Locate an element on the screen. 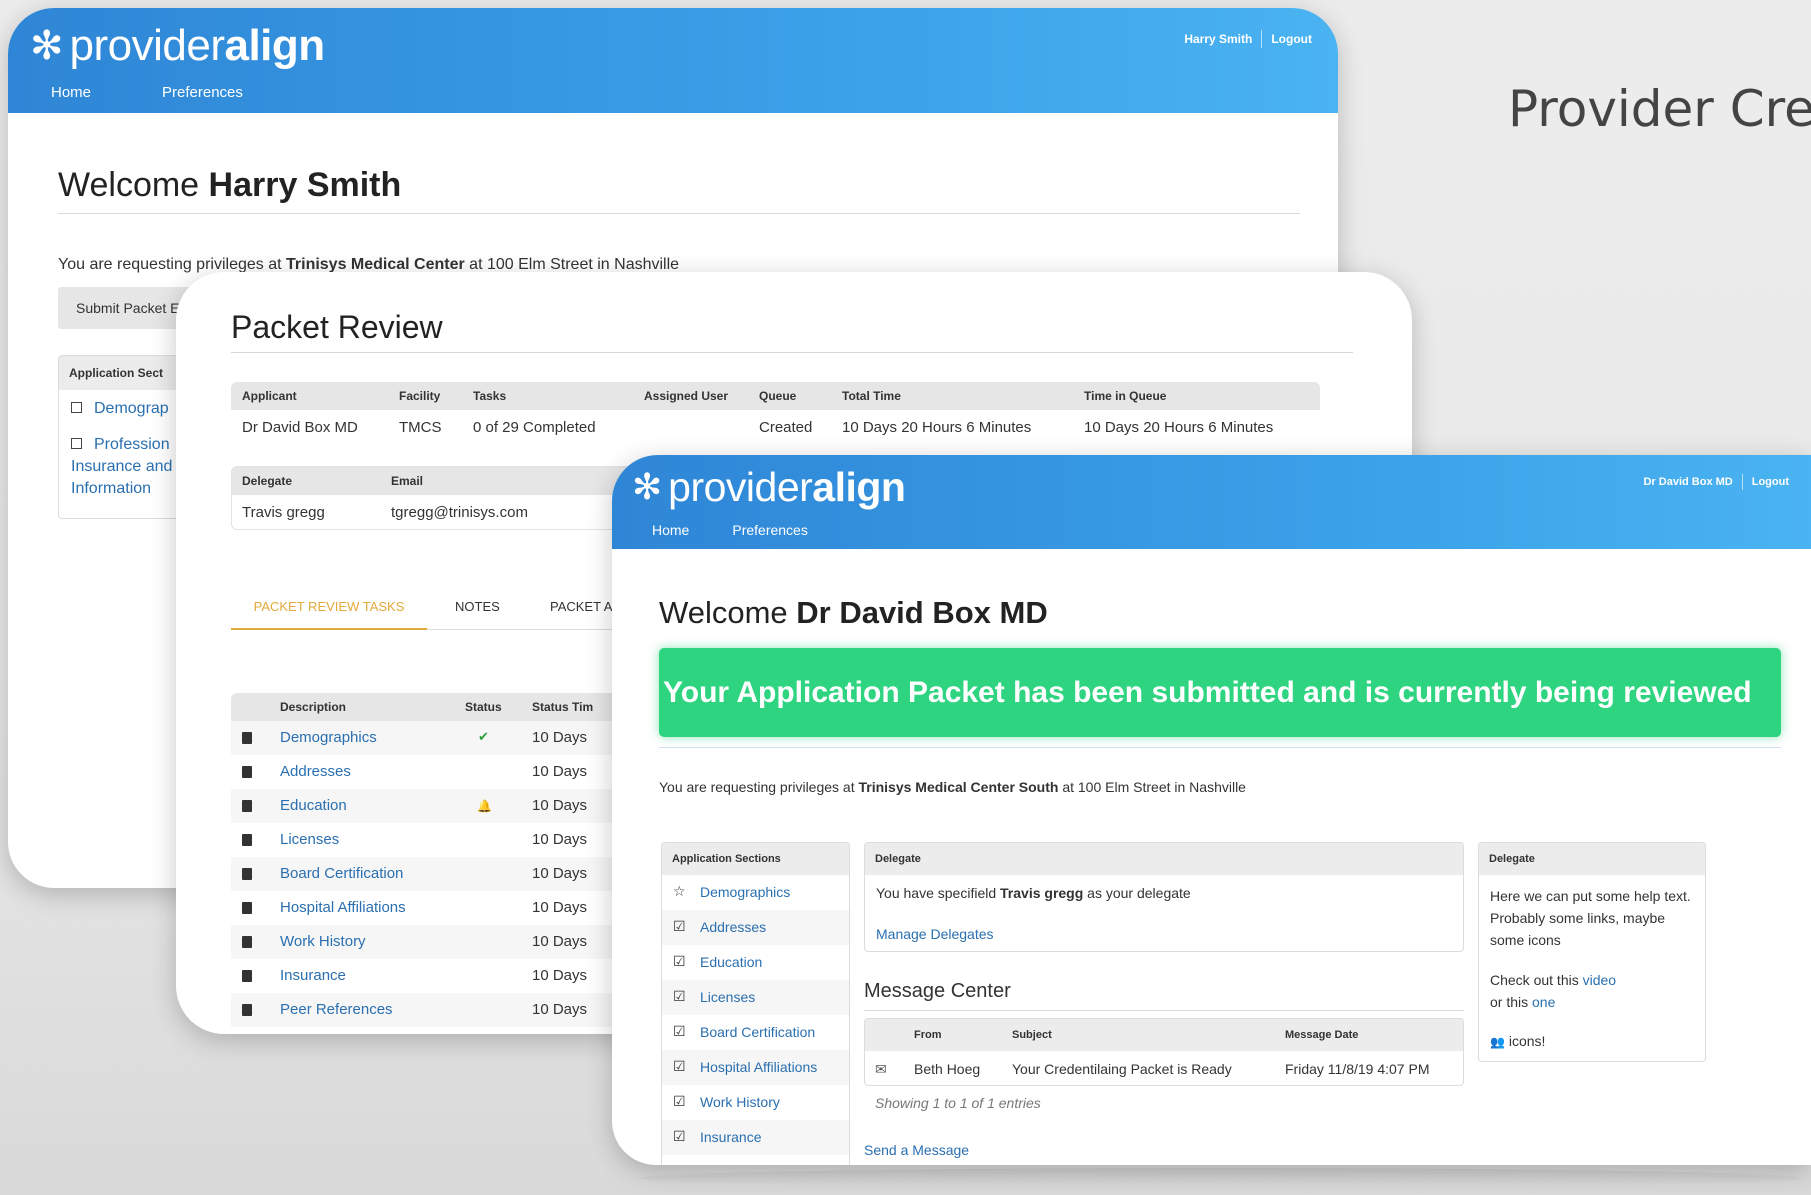 The width and height of the screenshot is (1811, 1195). alert-bell-icon: 🔔 is located at coordinates (484, 806).